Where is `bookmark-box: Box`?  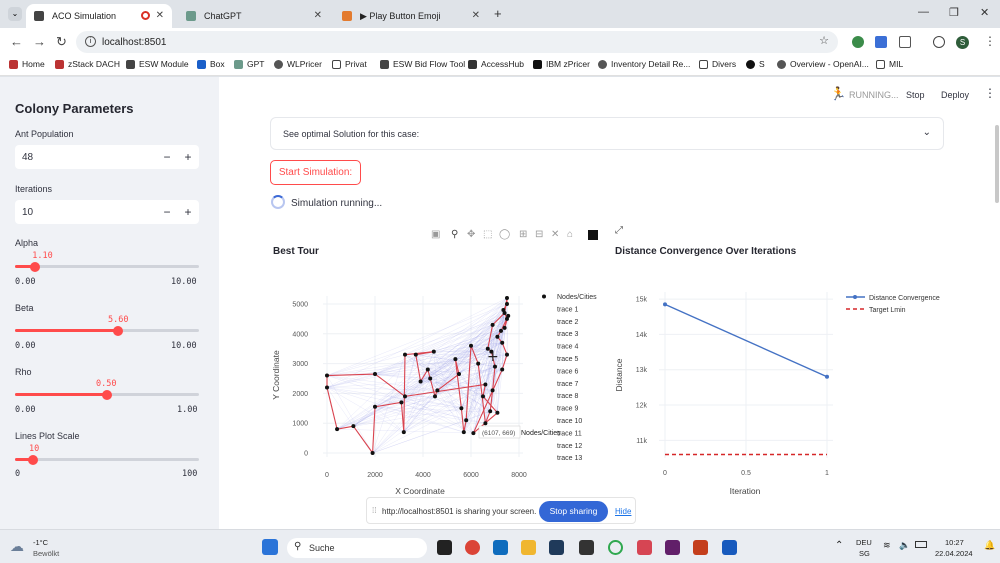
bookmark-box: Box is located at coordinates (211, 64).